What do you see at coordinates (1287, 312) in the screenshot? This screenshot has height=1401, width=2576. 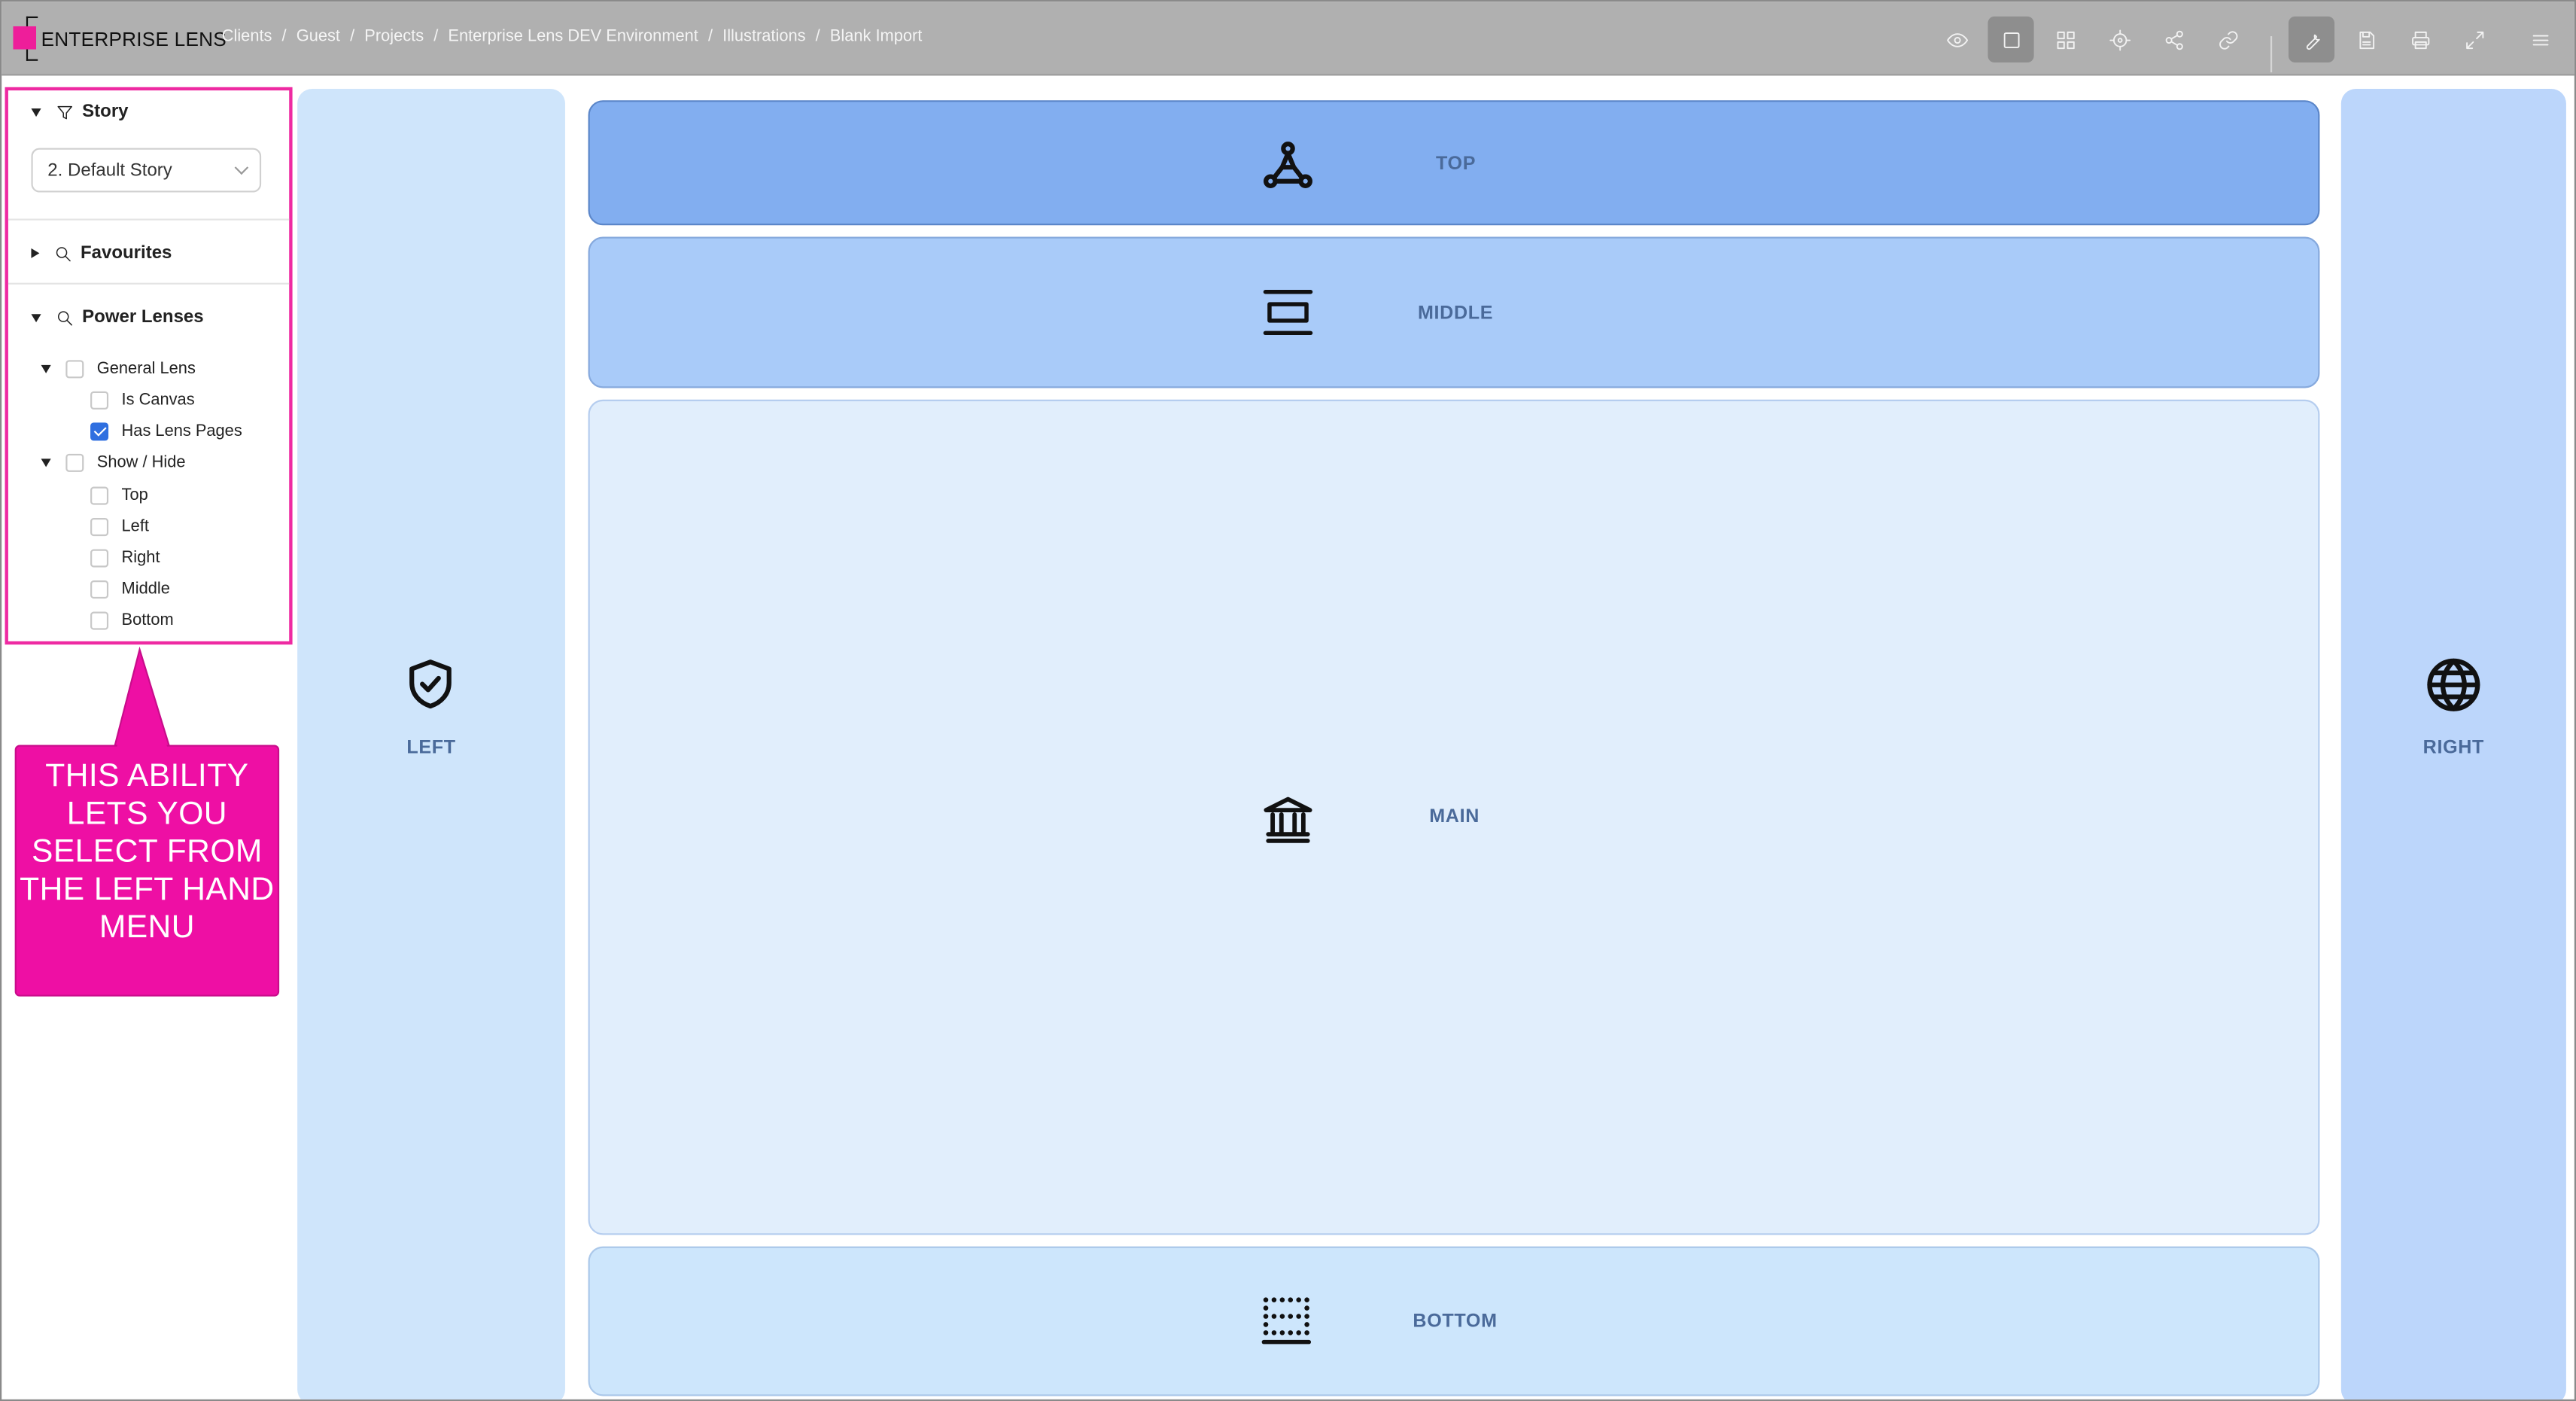 I see `align-center-icon` at bounding box center [1287, 312].